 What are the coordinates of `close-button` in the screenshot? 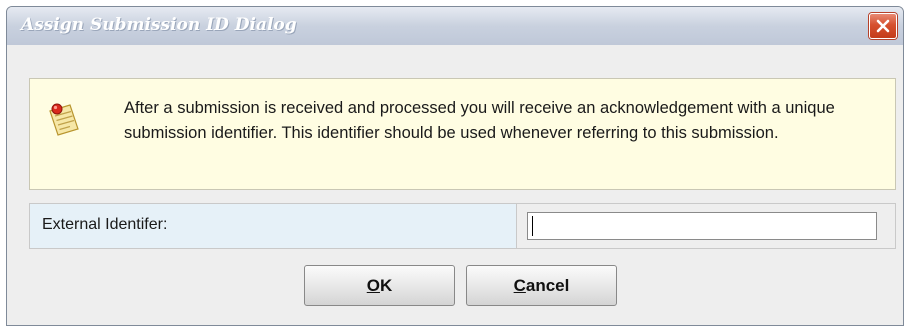 It's located at (883, 26).